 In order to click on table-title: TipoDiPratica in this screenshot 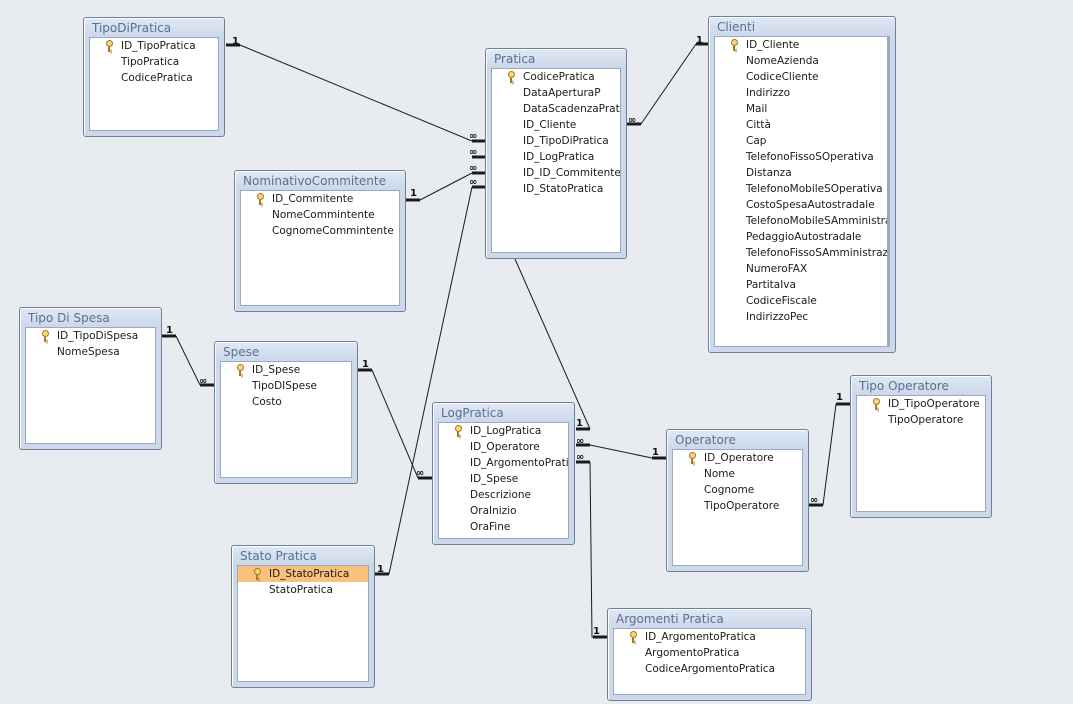, I will do `click(154, 27)`.